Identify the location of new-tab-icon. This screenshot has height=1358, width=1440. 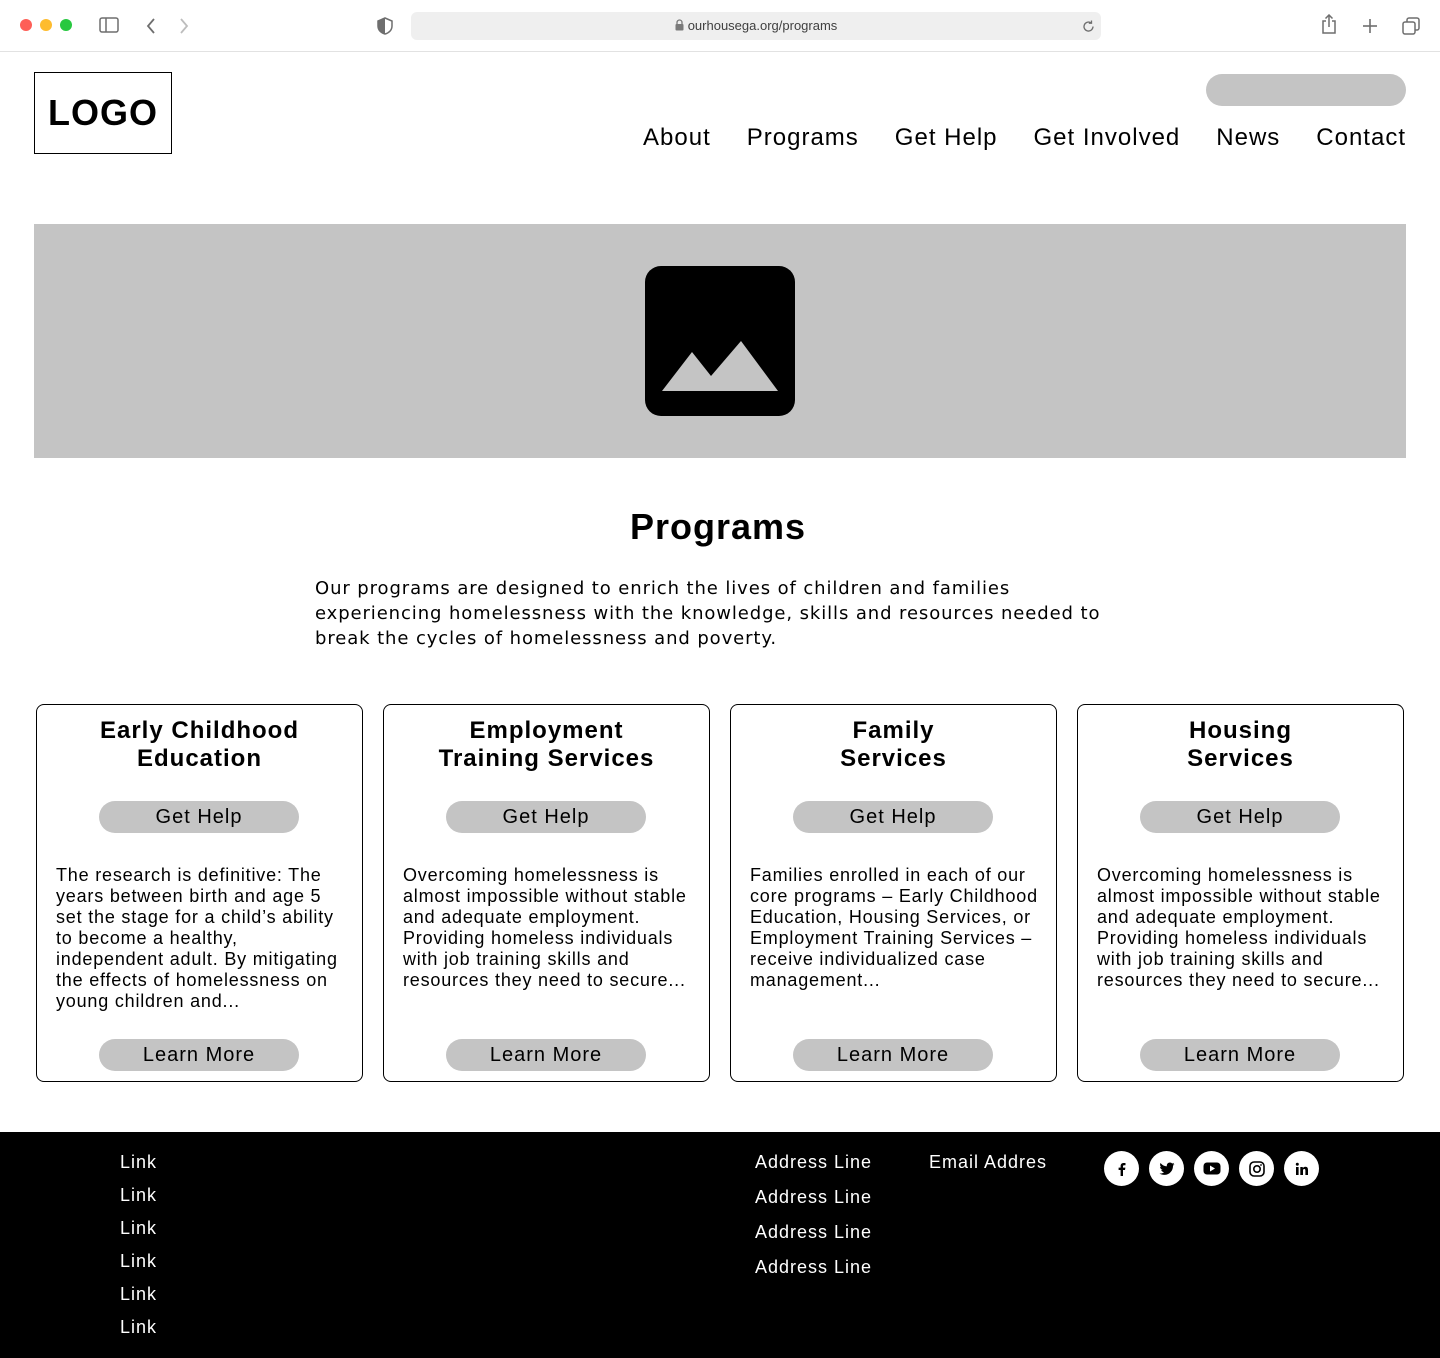
(1370, 26).